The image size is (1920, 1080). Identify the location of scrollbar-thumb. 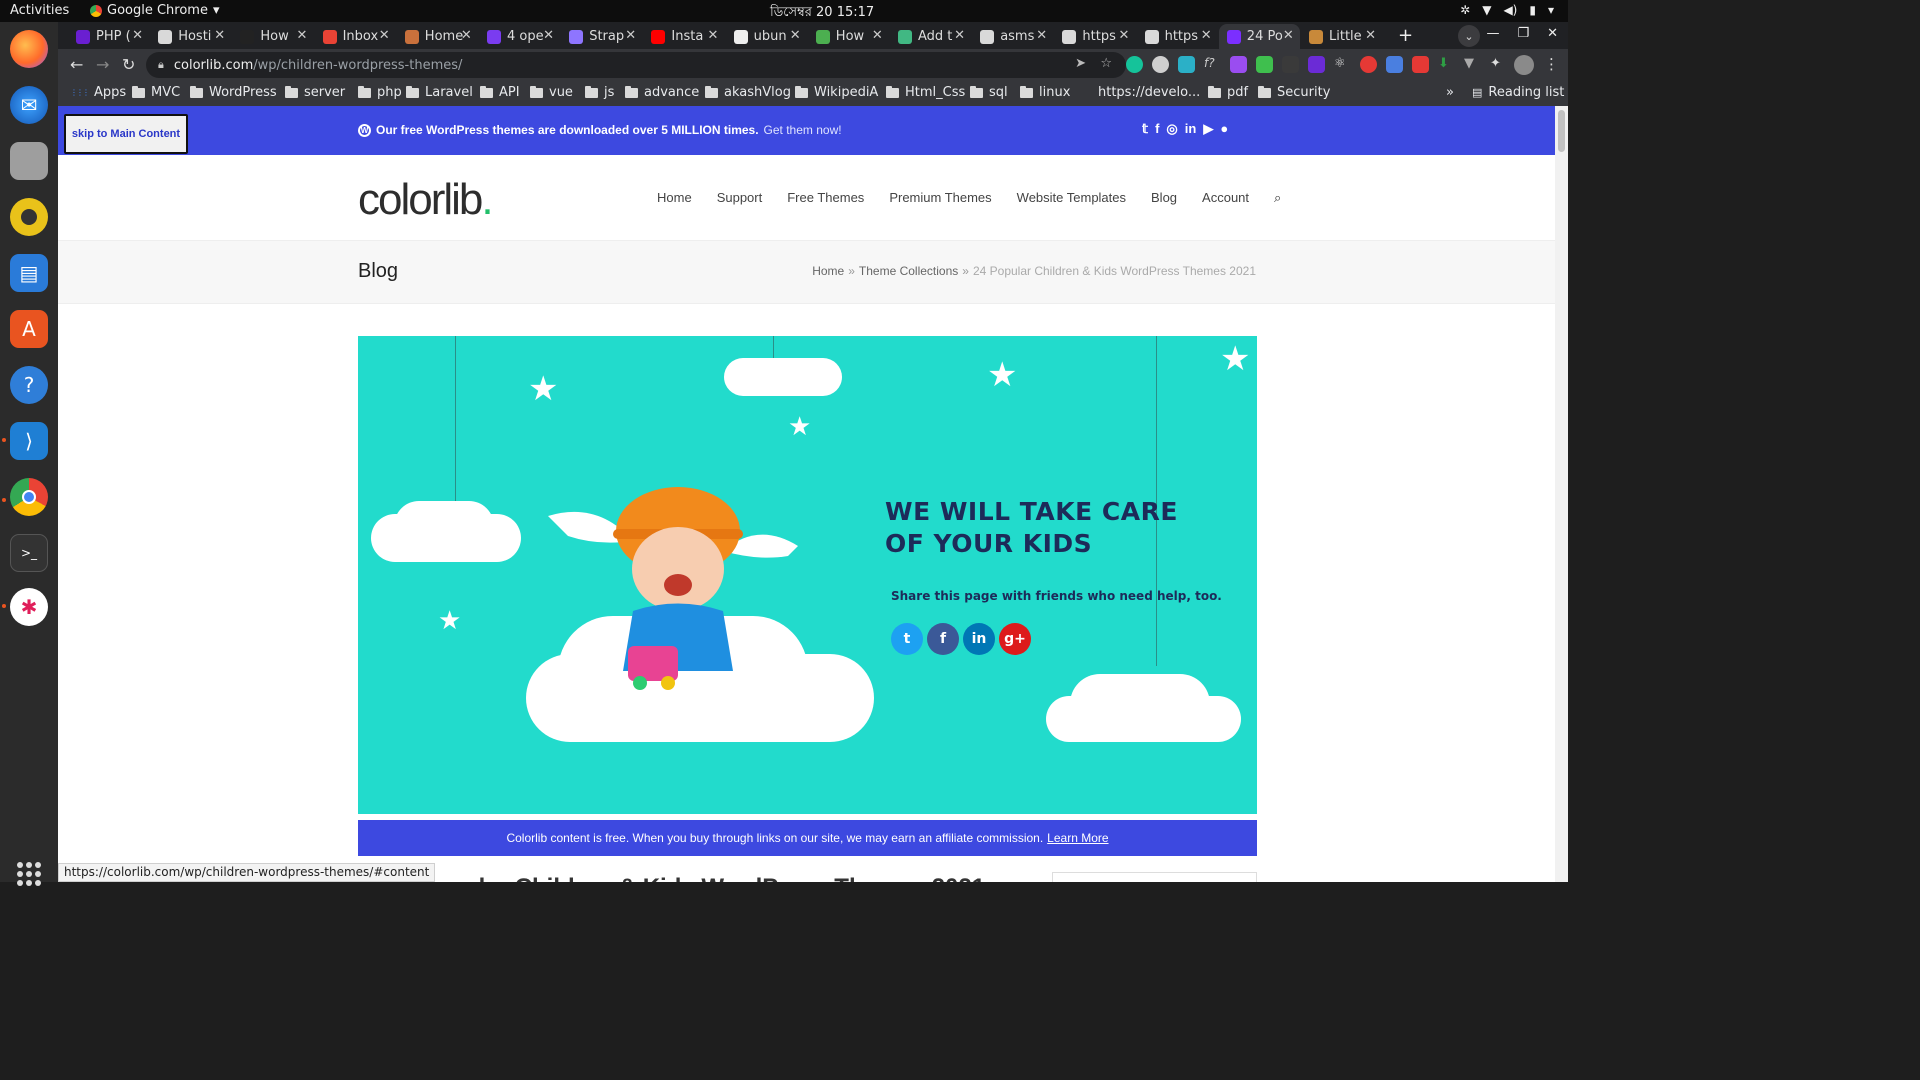
(1561, 131).